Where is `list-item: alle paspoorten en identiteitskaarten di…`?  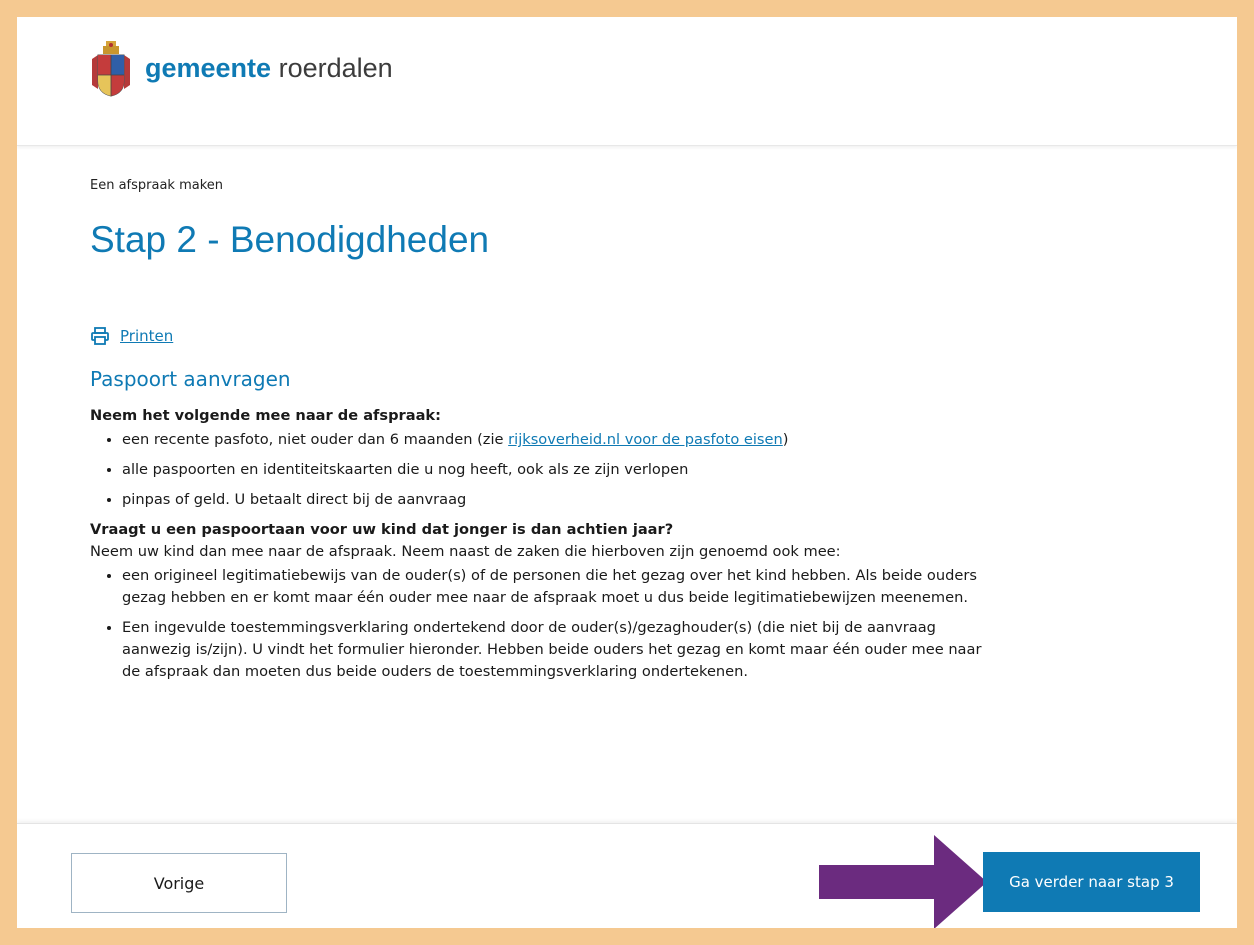 list-item: alle paspoorten en identiteitskaarten di… is located at coordinates (566, 470).